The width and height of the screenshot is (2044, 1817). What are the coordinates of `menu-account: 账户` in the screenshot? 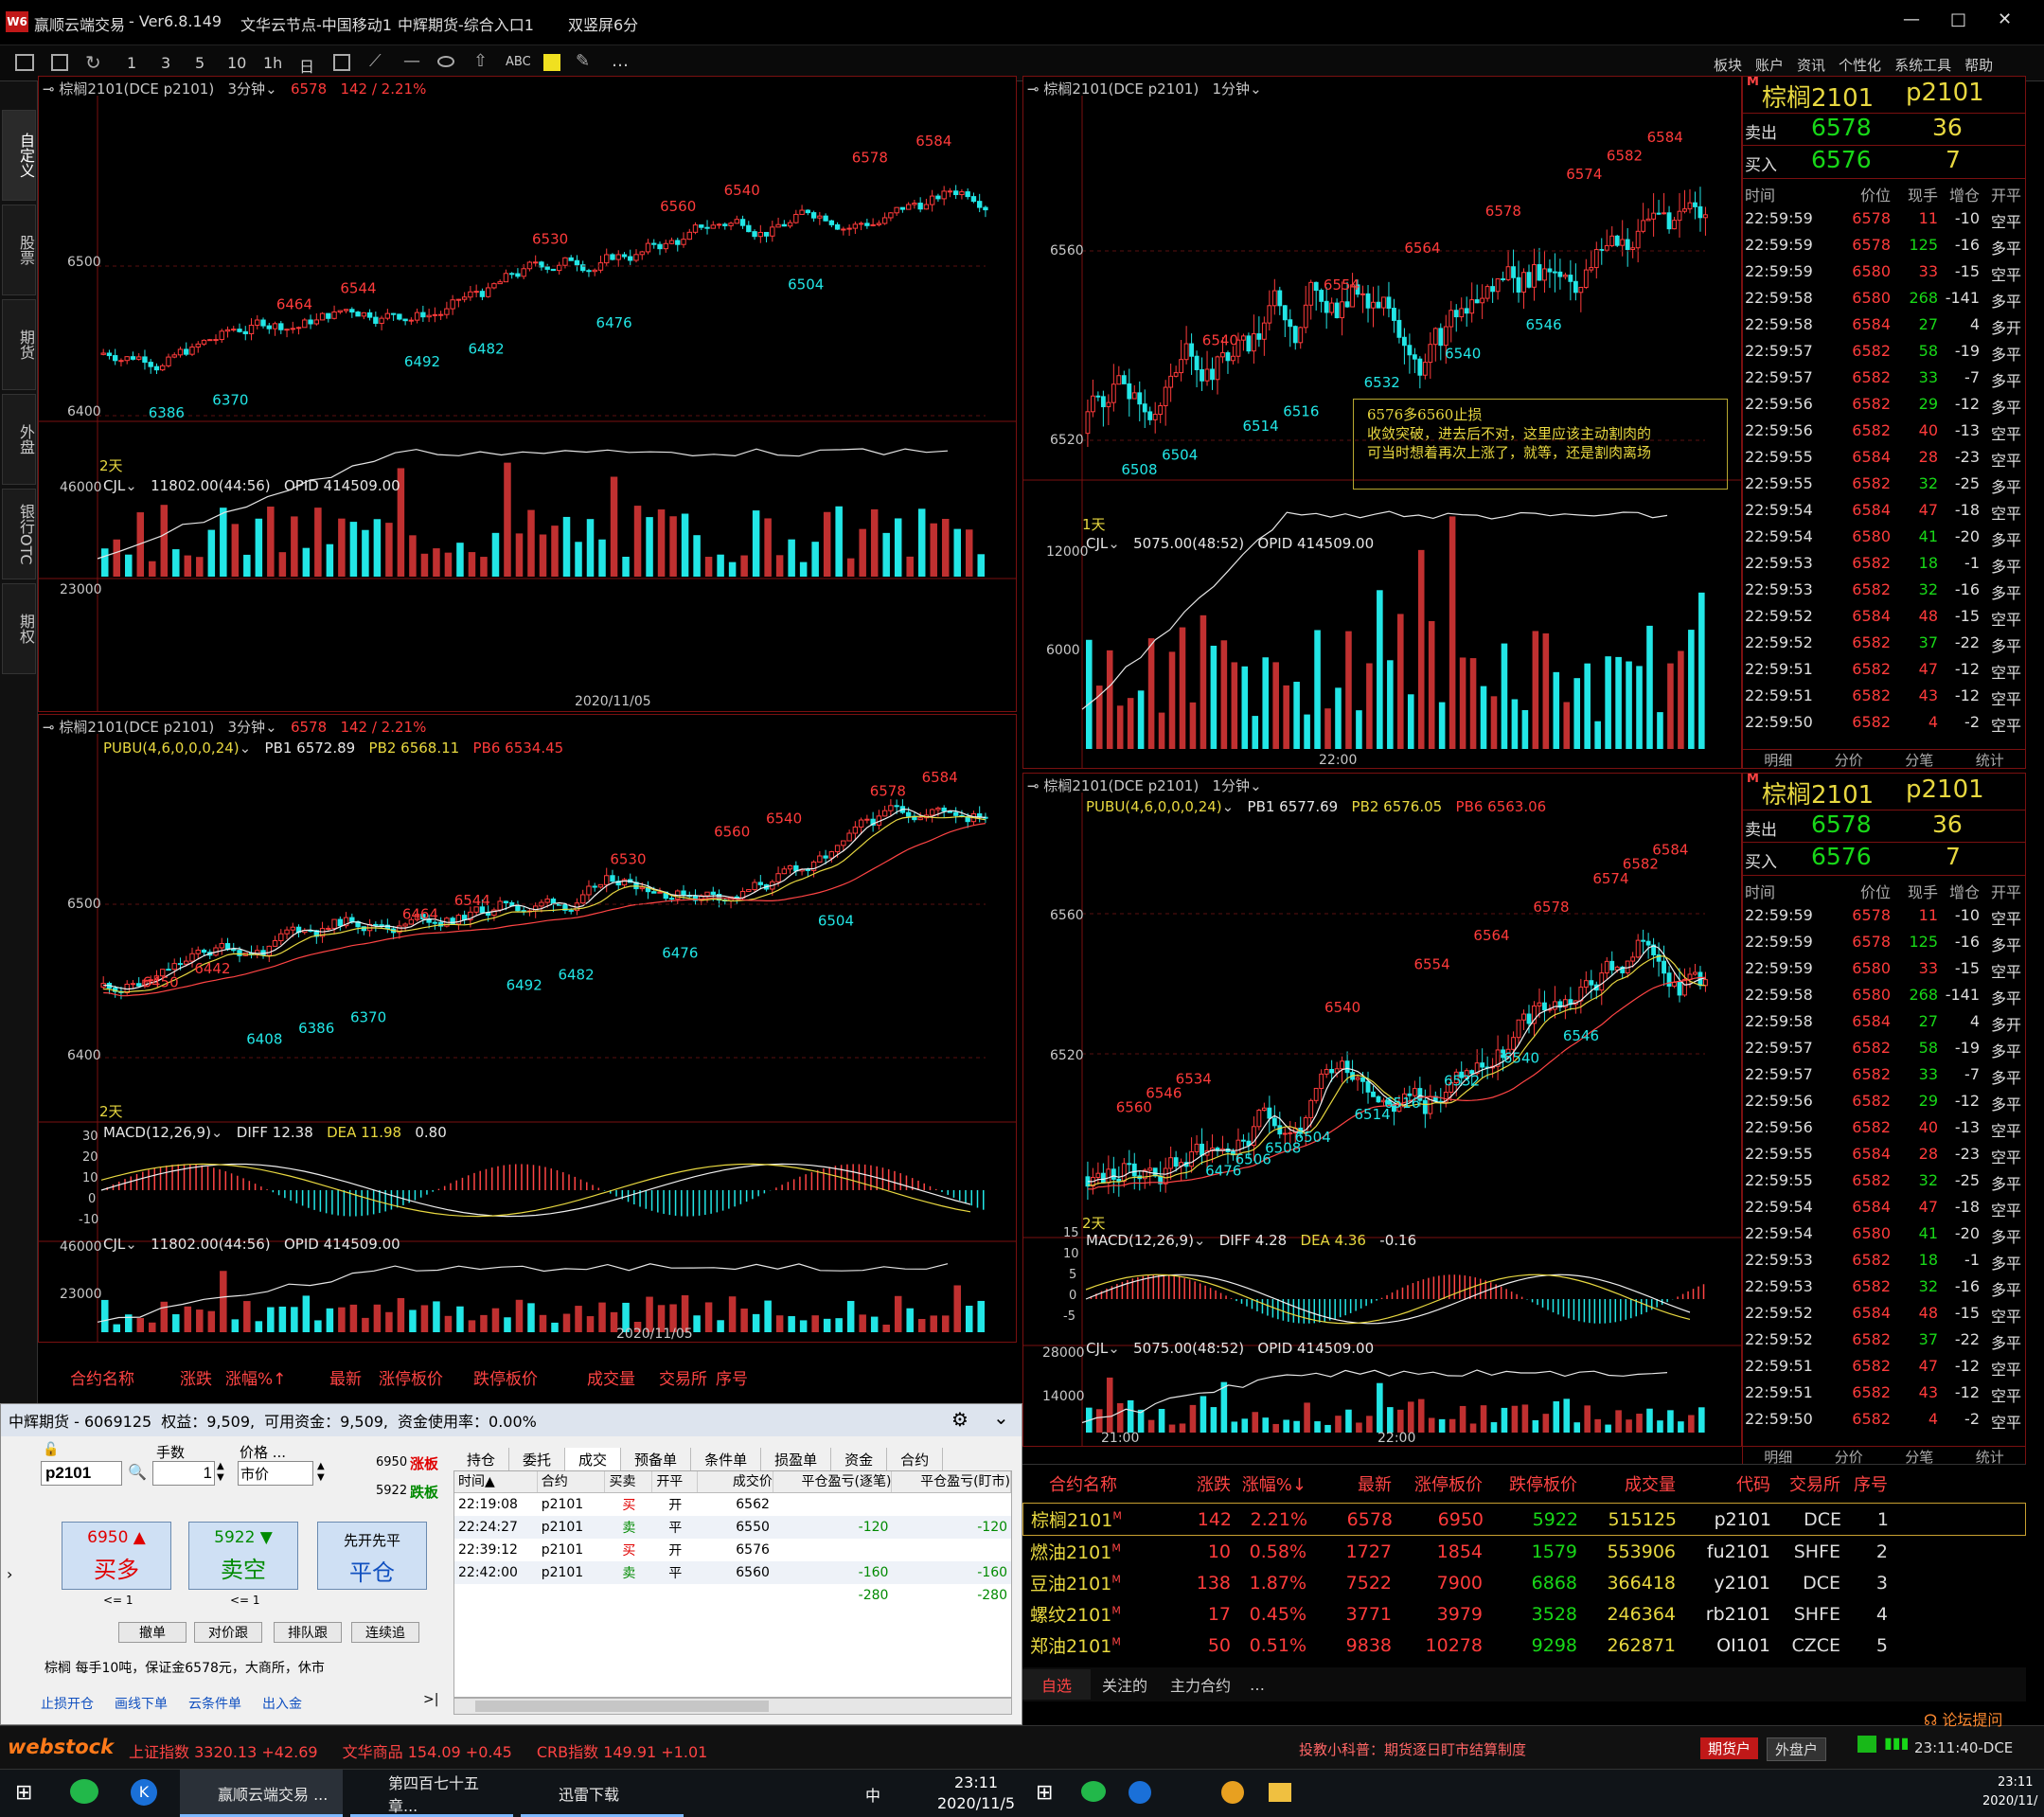 It's located at (1769, 65).